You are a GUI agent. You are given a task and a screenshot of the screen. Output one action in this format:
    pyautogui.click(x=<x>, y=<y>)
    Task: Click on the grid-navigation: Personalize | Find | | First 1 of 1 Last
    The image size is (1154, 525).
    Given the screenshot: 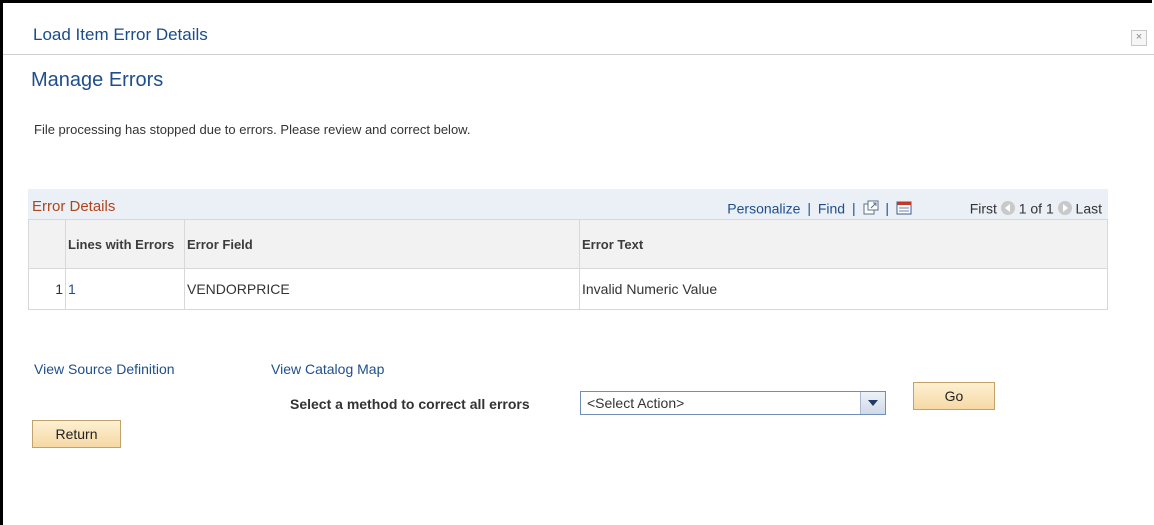 What is the action you would take?
    pyautogui.click(x=914, y=207)
    